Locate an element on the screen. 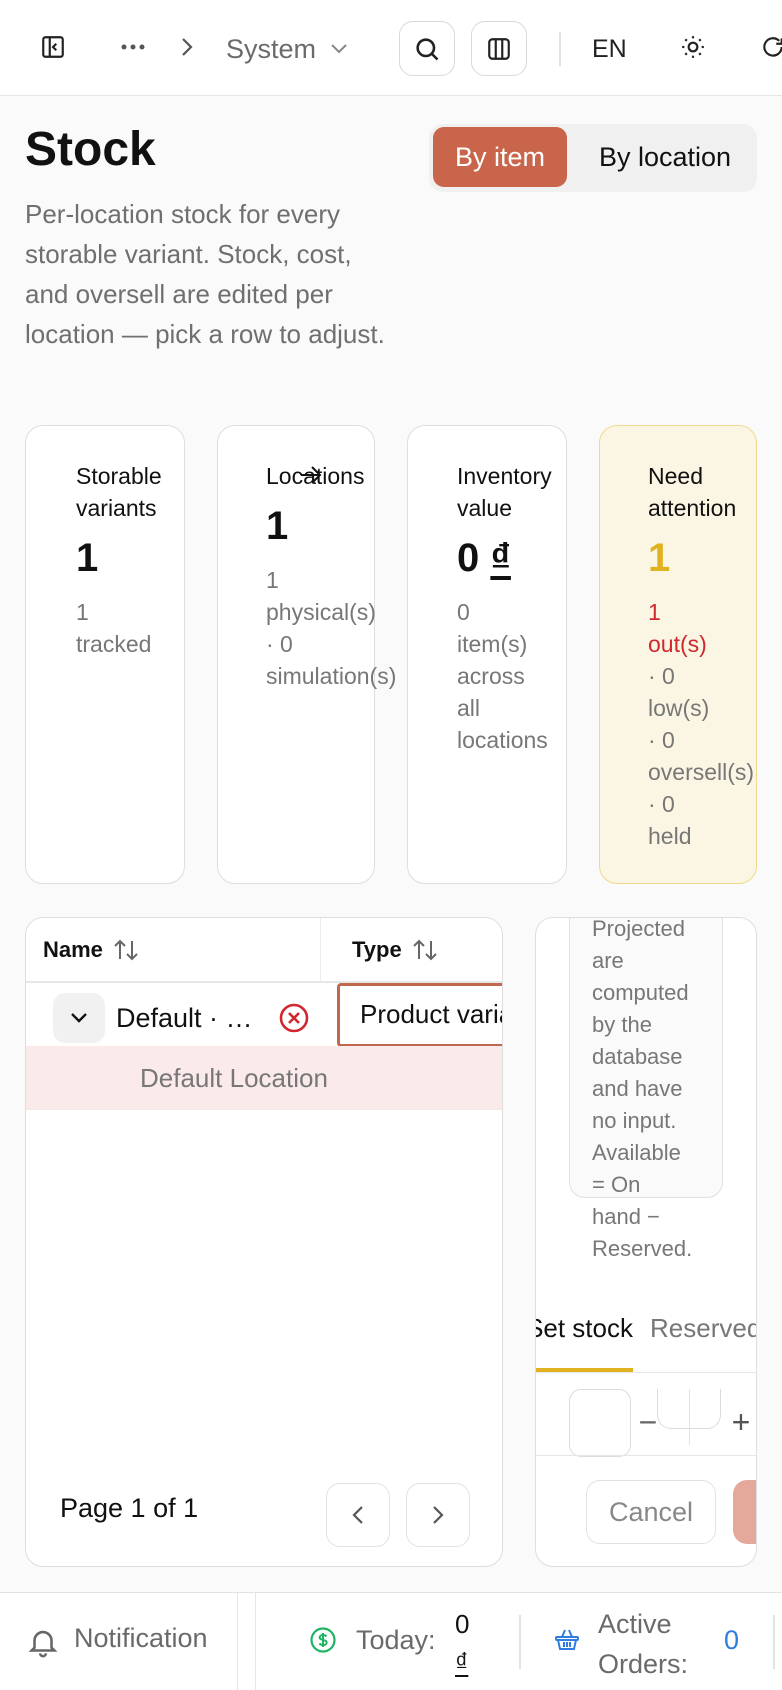 The image size is (782, 1690). quantity-input is located at coordinates (600, 1423).